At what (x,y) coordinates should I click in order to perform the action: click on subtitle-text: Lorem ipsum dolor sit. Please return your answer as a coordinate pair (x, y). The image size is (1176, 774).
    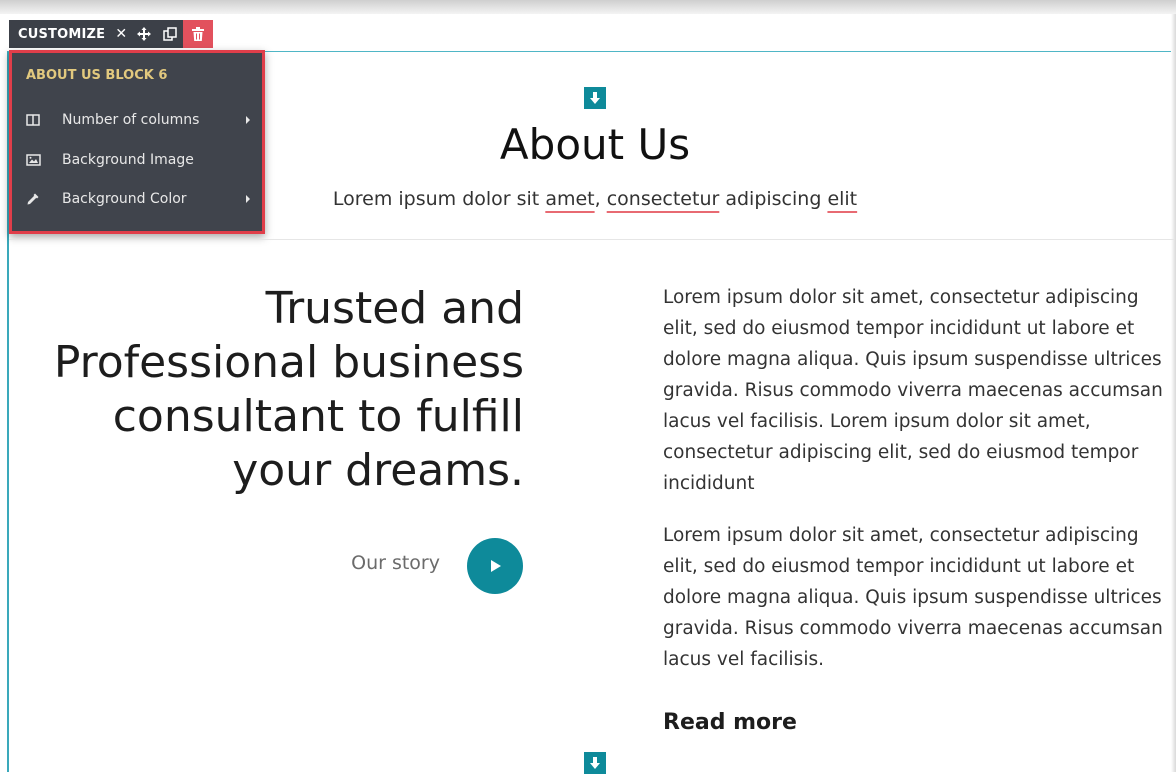
    Looking at the image, I should click on (439, 199).